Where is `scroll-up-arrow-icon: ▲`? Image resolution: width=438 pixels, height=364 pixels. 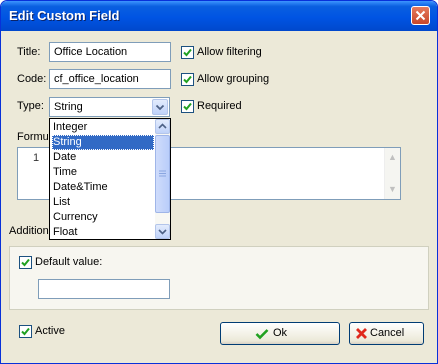 scroll-up-arrow-icon: ▲ is located at coordinates (392, 157).